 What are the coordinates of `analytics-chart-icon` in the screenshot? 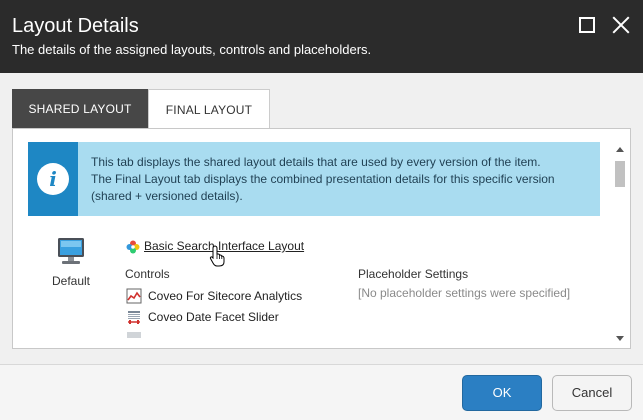 It's located at (134, 296).